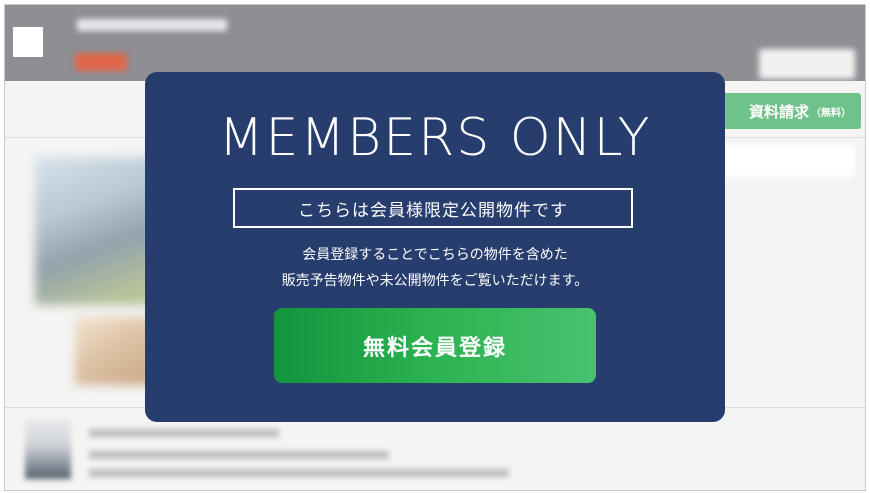  Describe the element at coordinates (435, 138) in the screenshot. I see `modal-title: MEMBERS ONLY` at that location.